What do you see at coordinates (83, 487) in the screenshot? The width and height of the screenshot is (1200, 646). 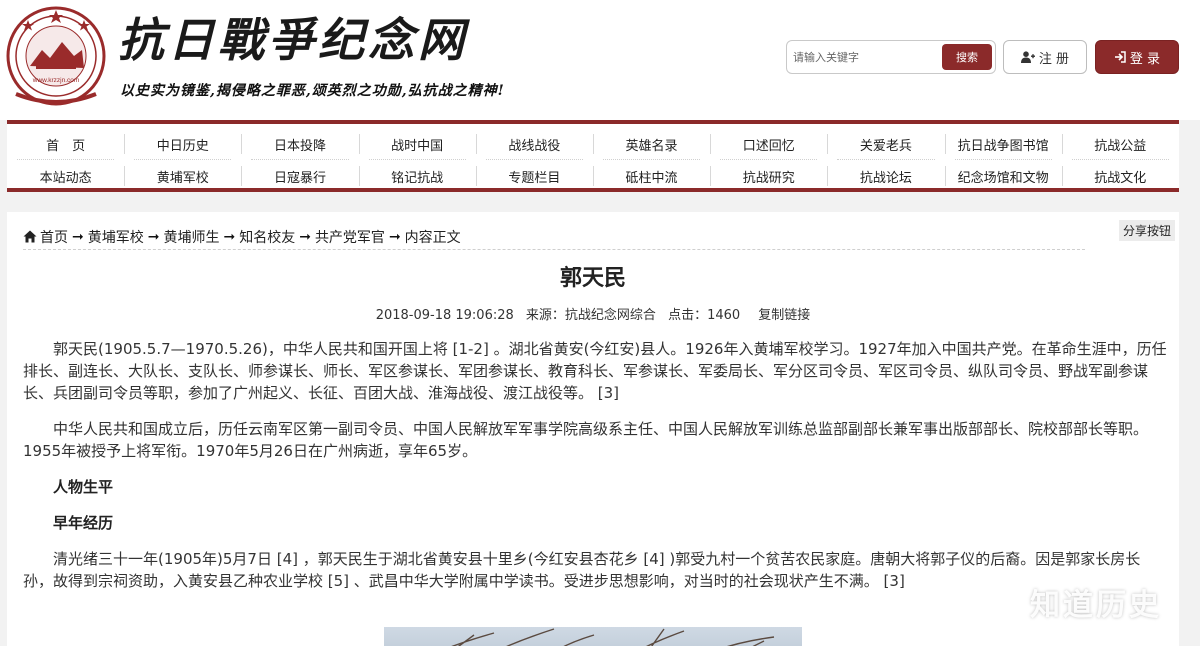 I see `section-heading: 人物生平` at bounding box center [83, 487].